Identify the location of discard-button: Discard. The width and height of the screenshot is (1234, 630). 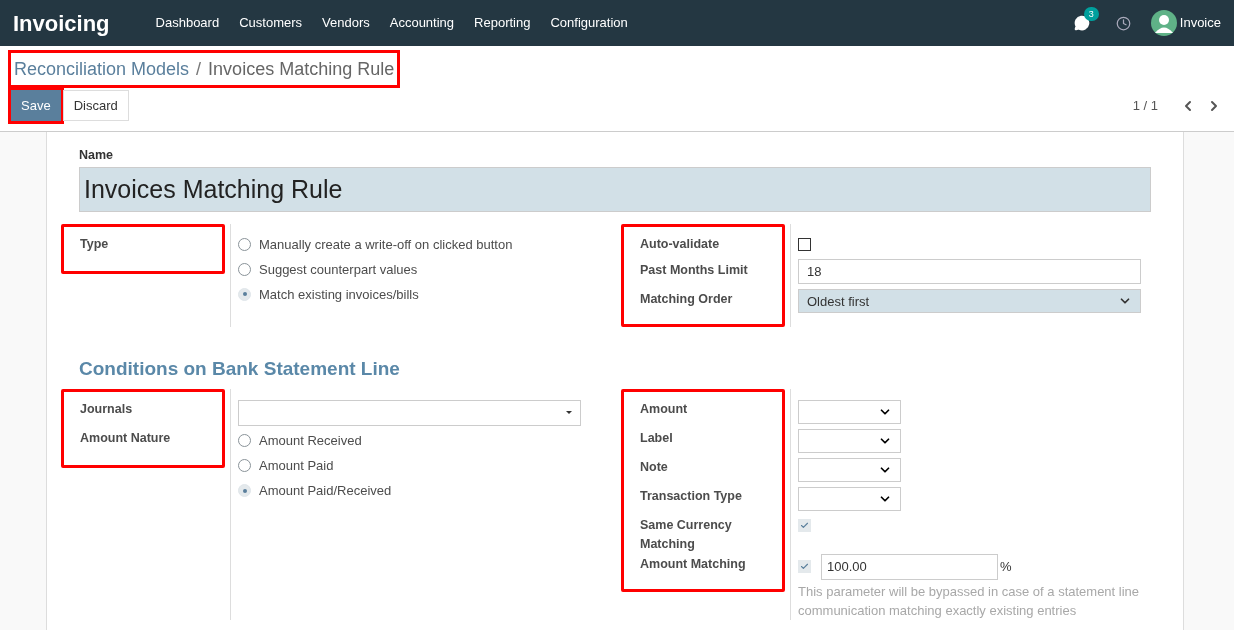
(95, 105).